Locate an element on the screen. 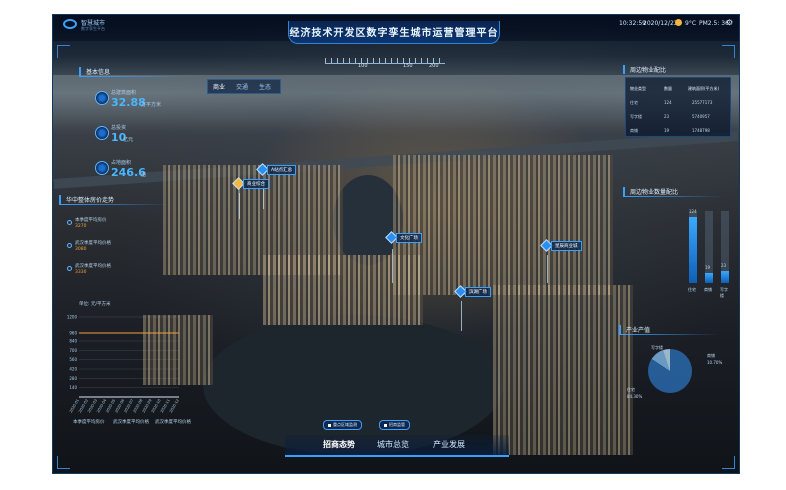  table-cell: 住宅 is located at coordinates (634, 102).